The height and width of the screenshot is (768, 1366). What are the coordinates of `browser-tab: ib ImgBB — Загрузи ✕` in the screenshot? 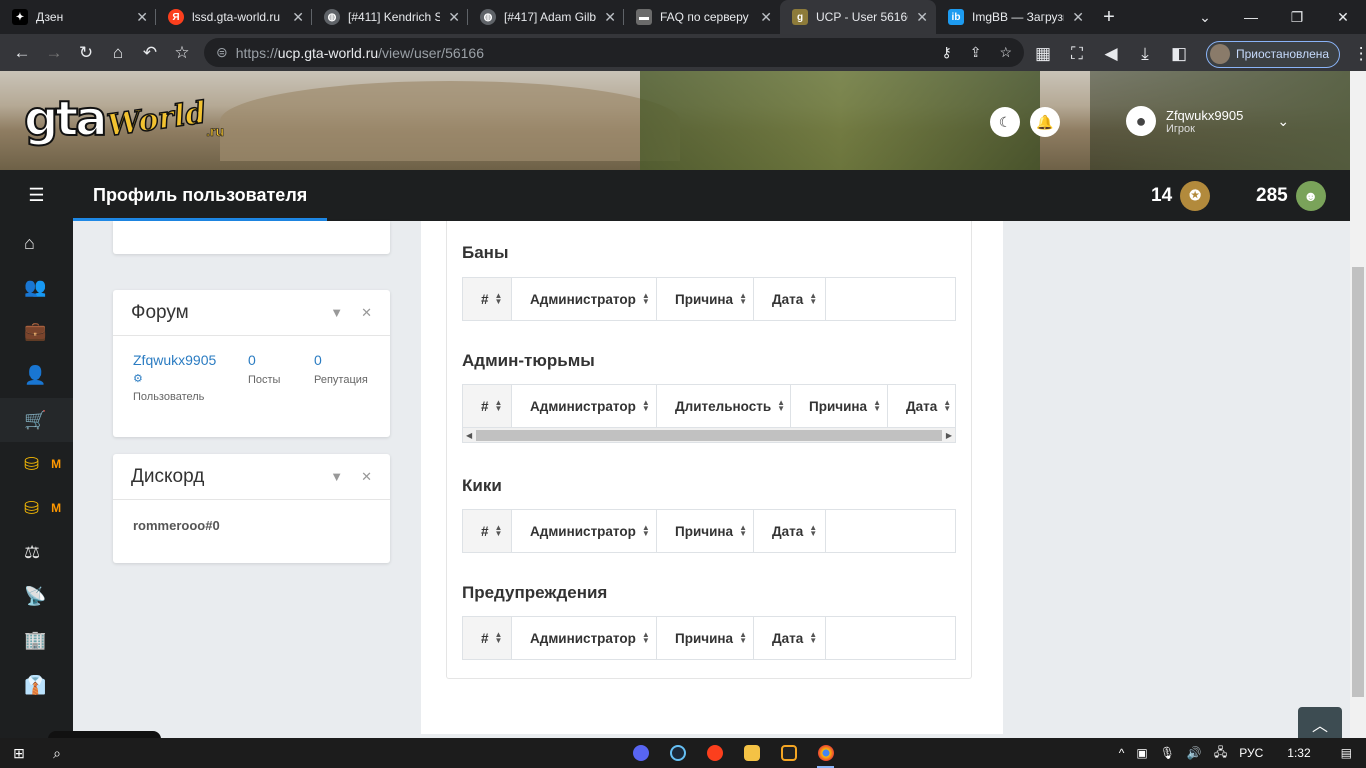 It's located at (1014, 17).